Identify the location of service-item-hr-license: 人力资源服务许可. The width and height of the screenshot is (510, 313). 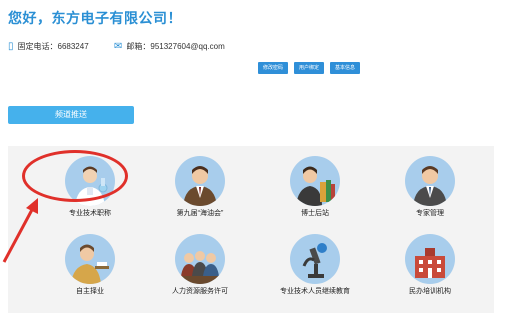
(200, 265).